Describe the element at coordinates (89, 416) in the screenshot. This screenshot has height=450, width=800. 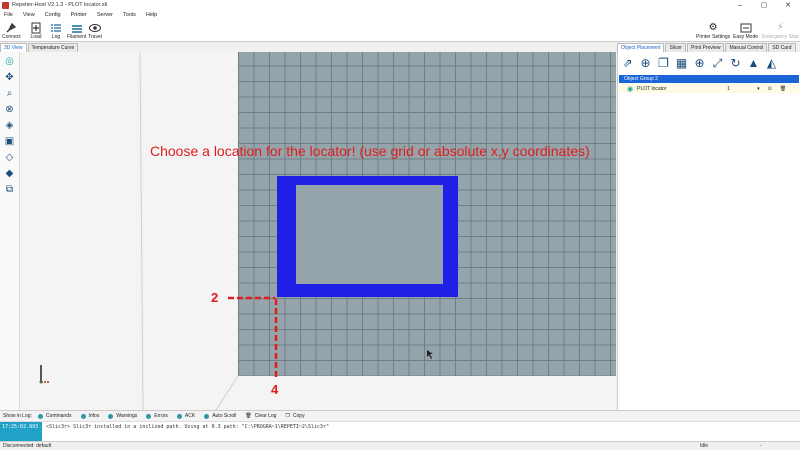
I see `log-filter-infos: Infos` at that location.